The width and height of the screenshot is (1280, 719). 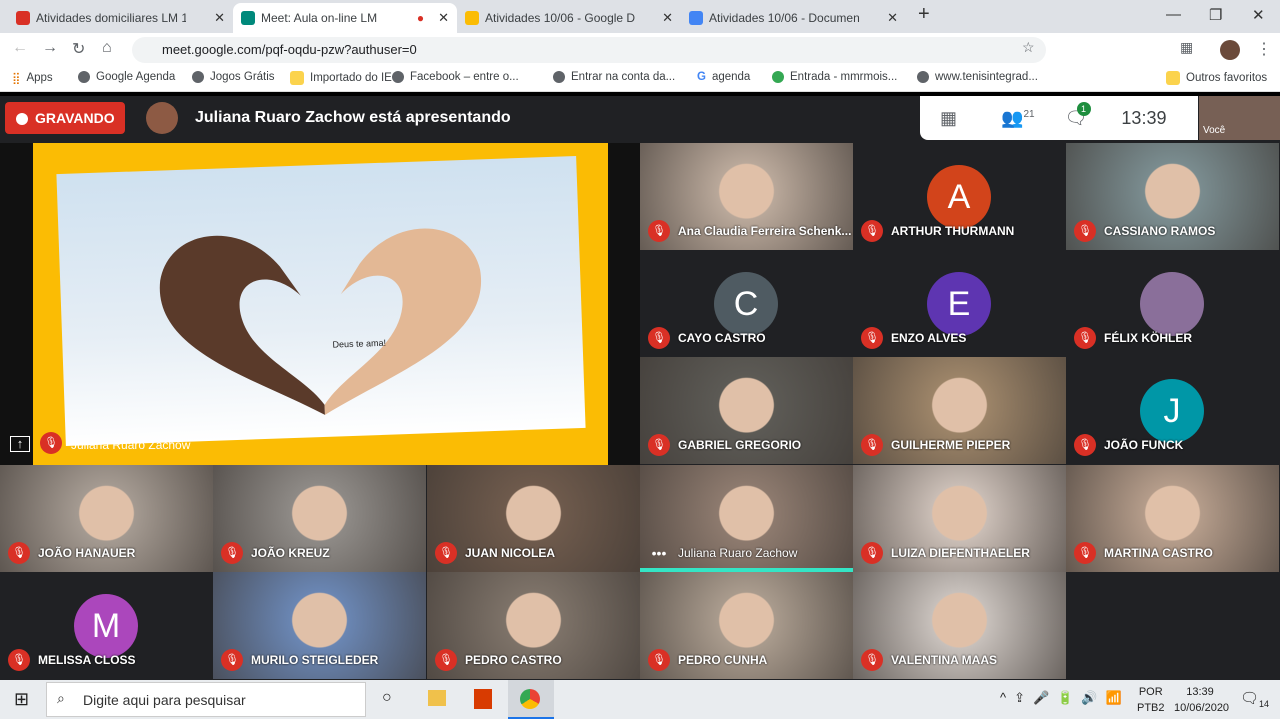 What do you see at coordinates (589, 50) in the screenshot?
I see `url-input: meet.google.com/pqf-oqdu-pzw?authuser=0` at bounding box center [589, 50].